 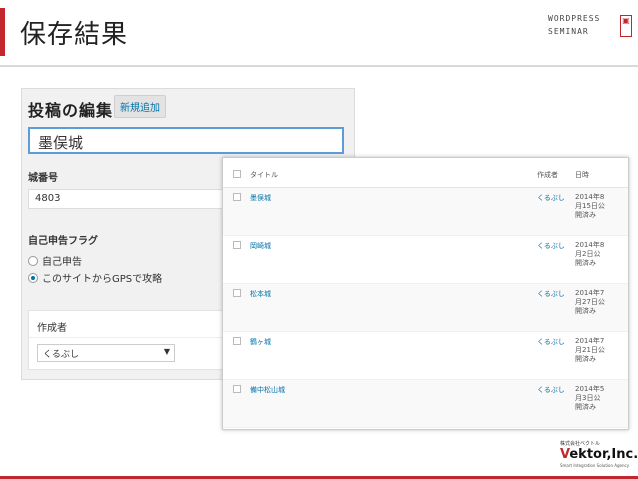 What do you see at coordinates (62, 262) in the screenshot?
I see `radio-label: 自己申告` at bounding box center [62, 262].